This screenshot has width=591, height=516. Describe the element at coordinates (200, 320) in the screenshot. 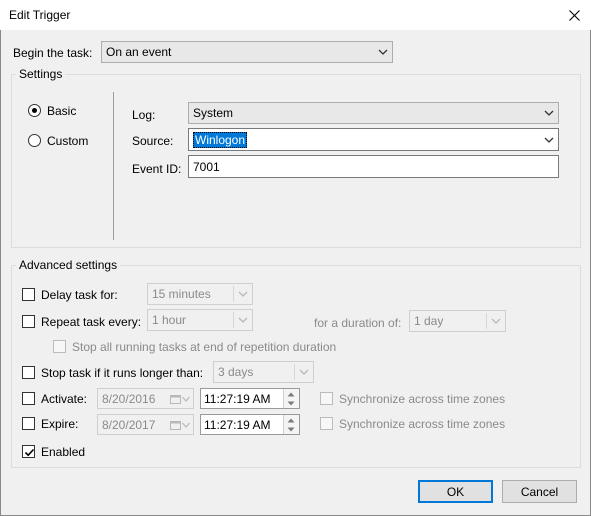

I see `repeat-combo: 1 hour` at that location.